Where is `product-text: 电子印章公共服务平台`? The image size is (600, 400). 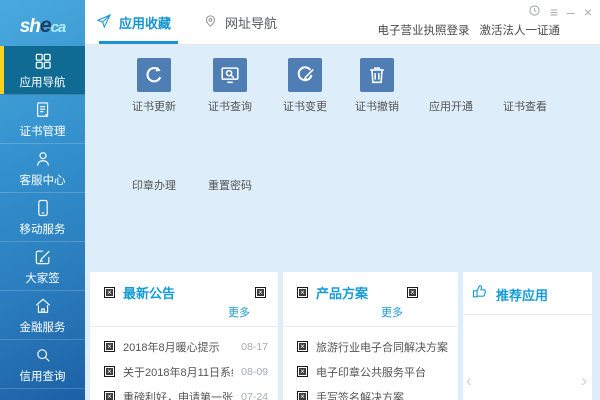 product-text: 电子印章公共服务平台 is located at coordinates (371, 372).